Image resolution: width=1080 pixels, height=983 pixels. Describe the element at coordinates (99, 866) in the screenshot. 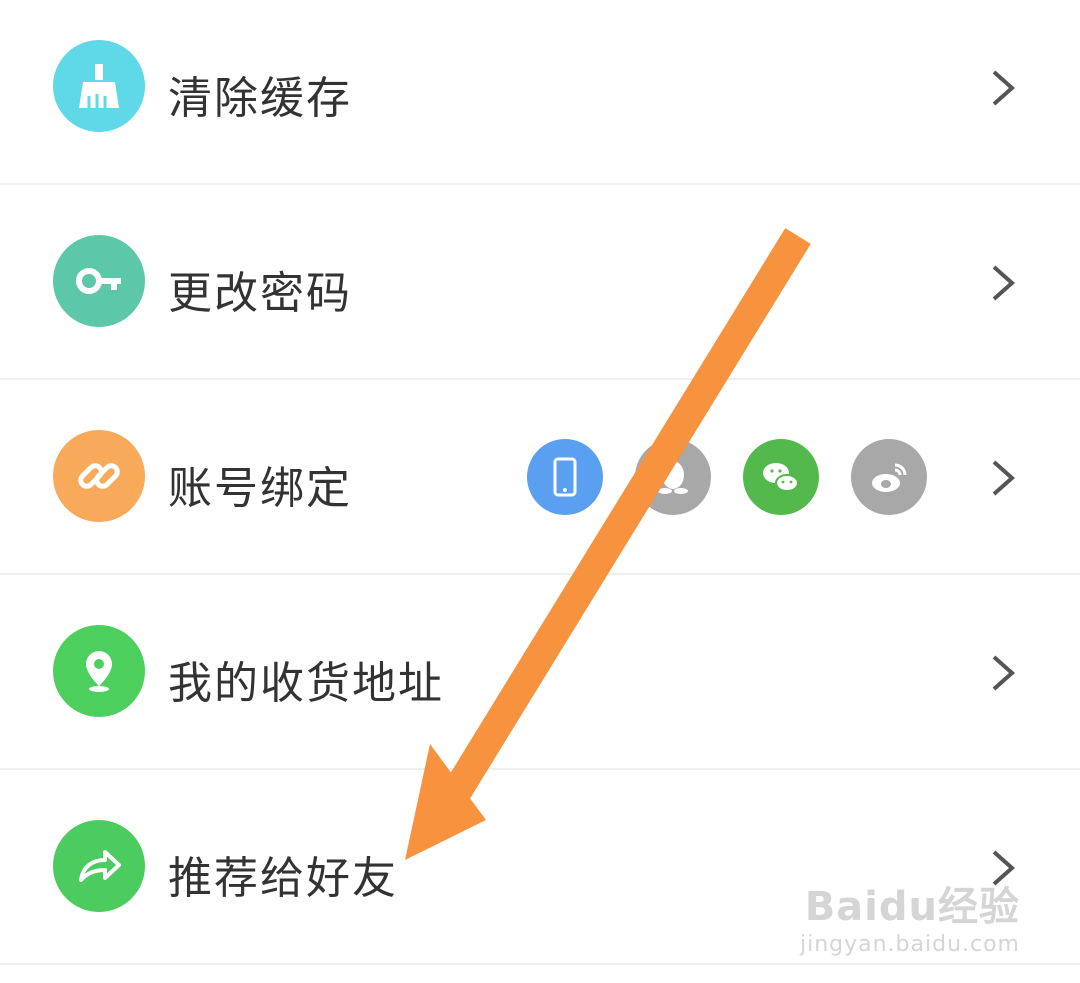

I see `share-icon` at that location.